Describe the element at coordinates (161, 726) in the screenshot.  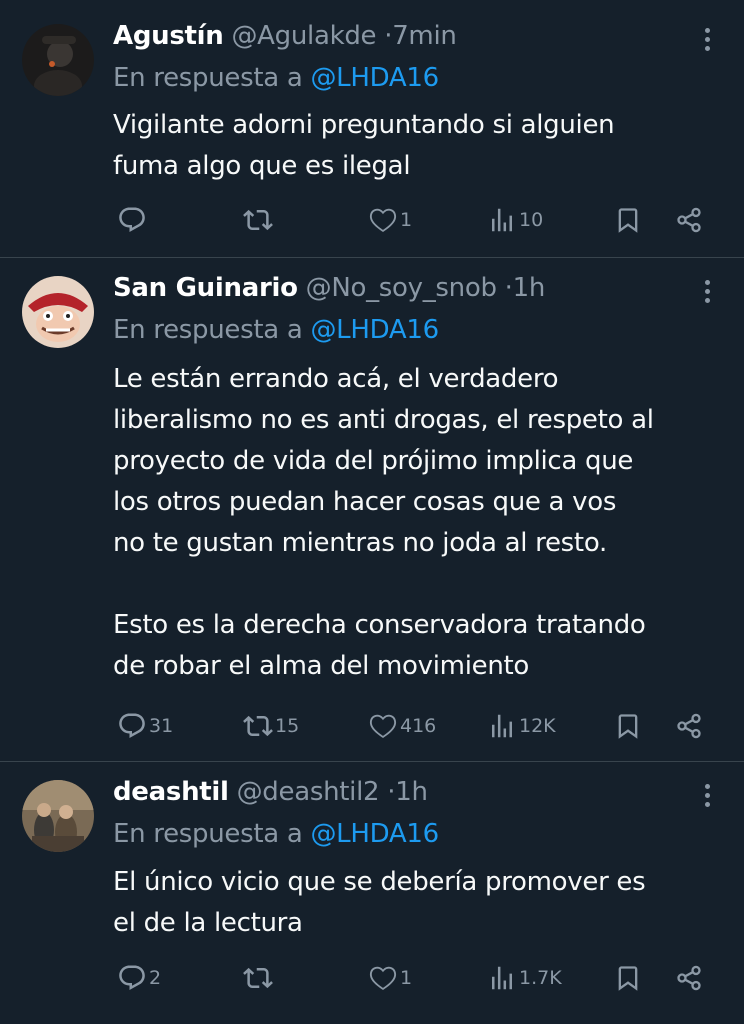
I see `reply-count: 31` at that location.